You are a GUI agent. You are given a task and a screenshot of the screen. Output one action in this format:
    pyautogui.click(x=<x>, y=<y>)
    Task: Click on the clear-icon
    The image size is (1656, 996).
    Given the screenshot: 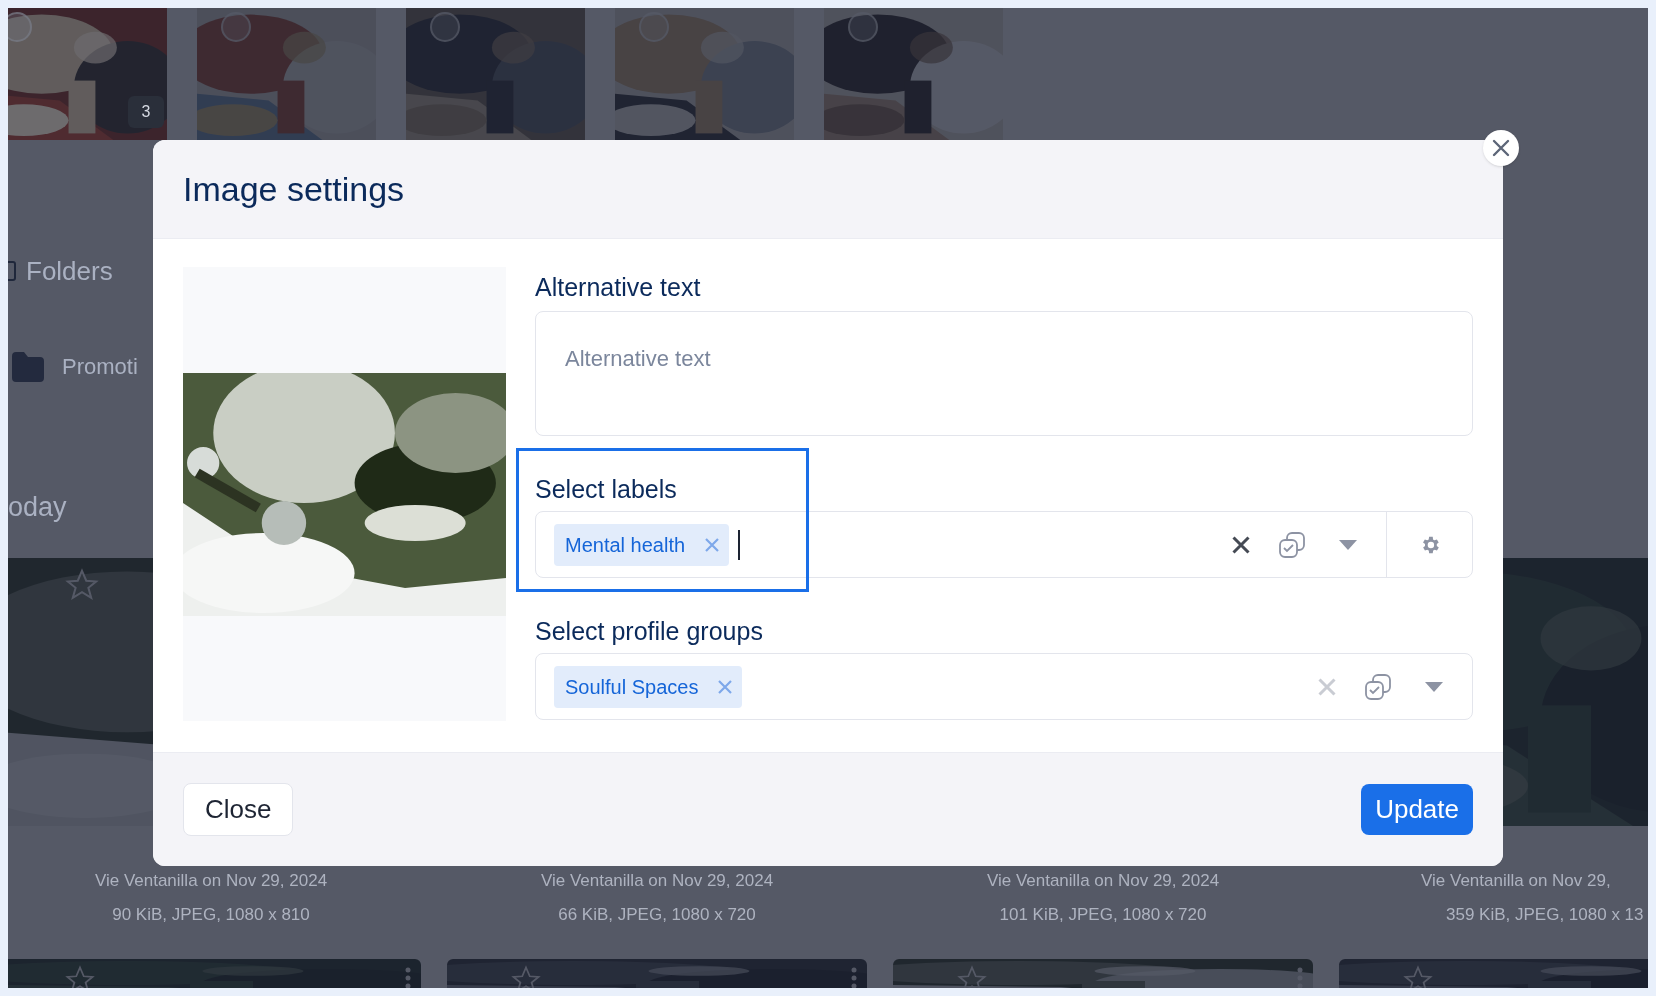 What is the action you would take?
    pyautogui.click(x=1241, y=544)
    